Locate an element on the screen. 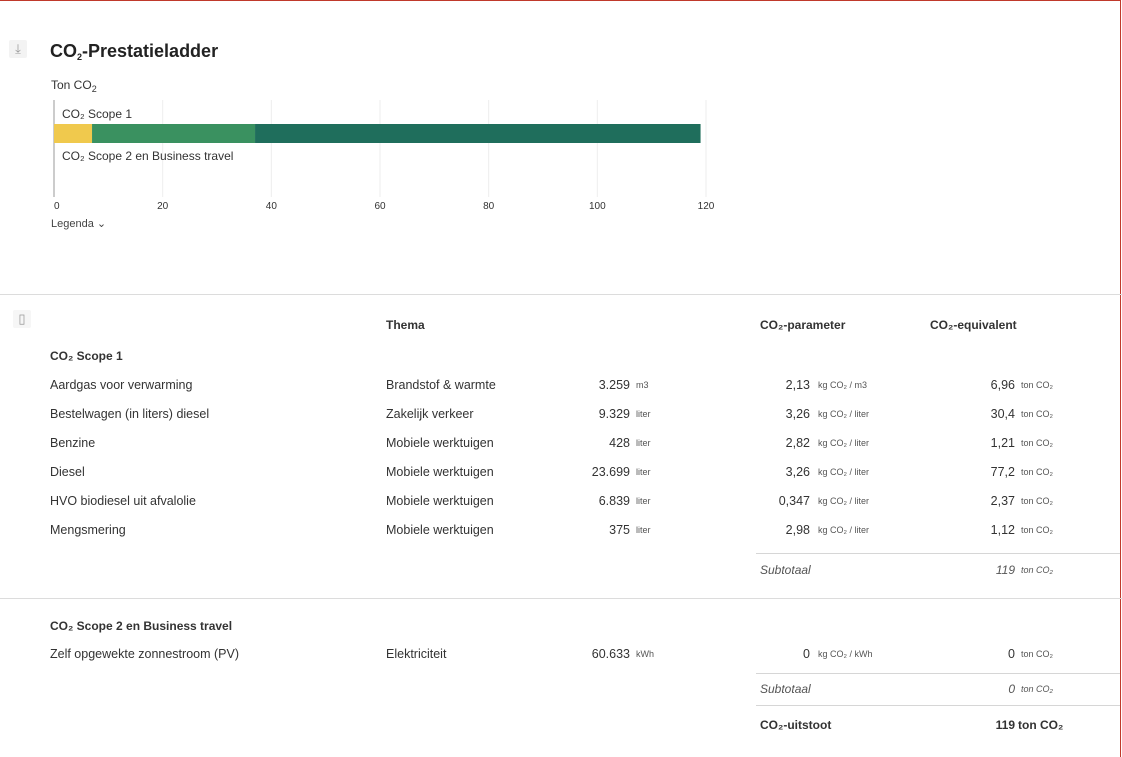  row-param-unit: kg CO₂ / m3 is located at coordinates (843, 385).